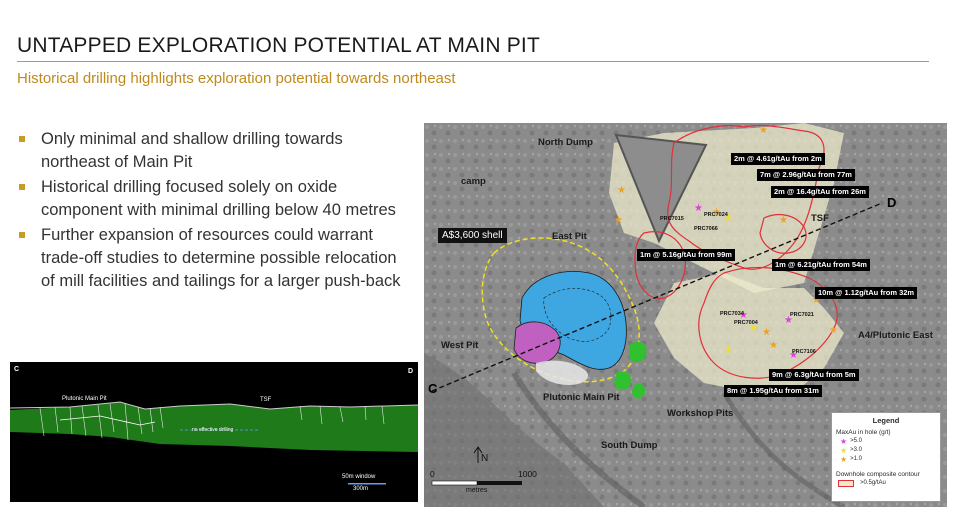 This screenshot has height=522, width=967. Describe the element at coordinates (565, 142) in the screenshot. I see `north-dump-label: North Dump` at that location.